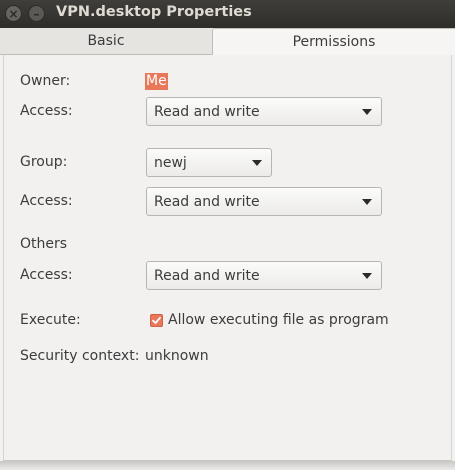  I want to click on minimize-icon: –, so click(36, 13).